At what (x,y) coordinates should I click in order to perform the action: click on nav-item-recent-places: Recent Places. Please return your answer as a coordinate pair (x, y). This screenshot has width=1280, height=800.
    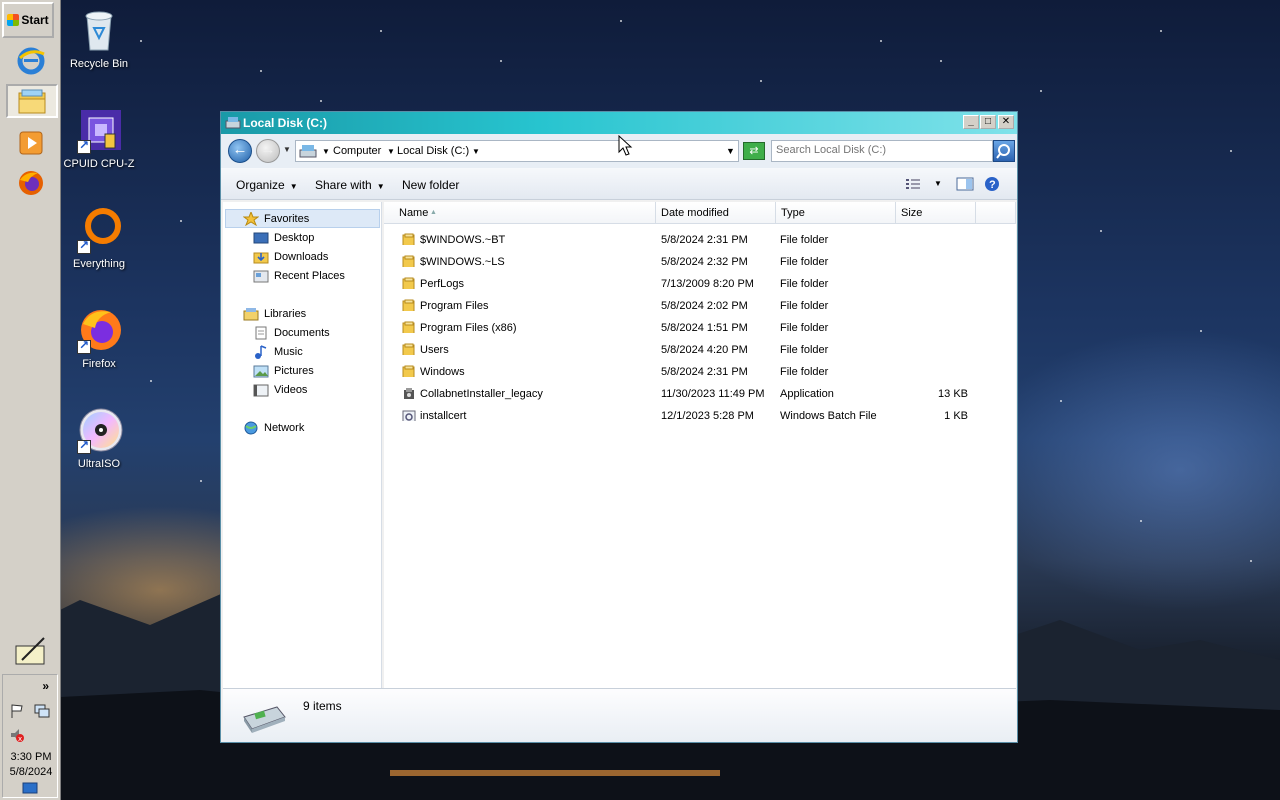
    Looking at the image, I should click on (299, 276).